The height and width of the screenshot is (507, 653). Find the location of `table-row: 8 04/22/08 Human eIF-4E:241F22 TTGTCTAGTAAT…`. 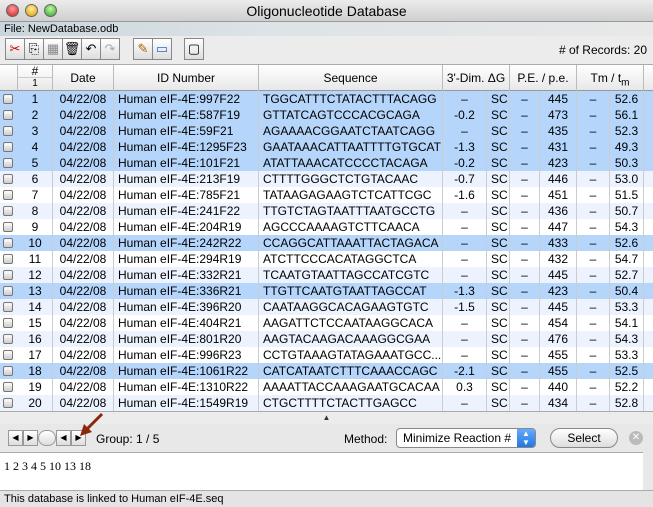

table-row: 8 04/22/08 Human eIF-4E:241F22 TTGTCTAGTAAT… is located at coordinates (326, 211).